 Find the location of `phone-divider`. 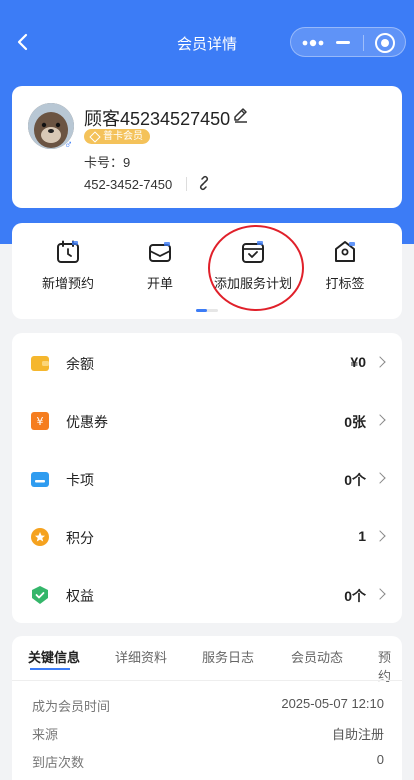

phone-divider is located at coordinates (186, 184).